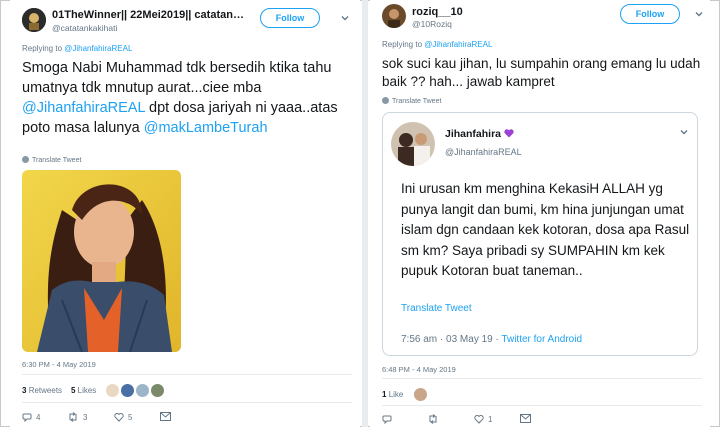  I want to click on engagement-stats: 3 Retweets 5 Likes, so click(59, 390).